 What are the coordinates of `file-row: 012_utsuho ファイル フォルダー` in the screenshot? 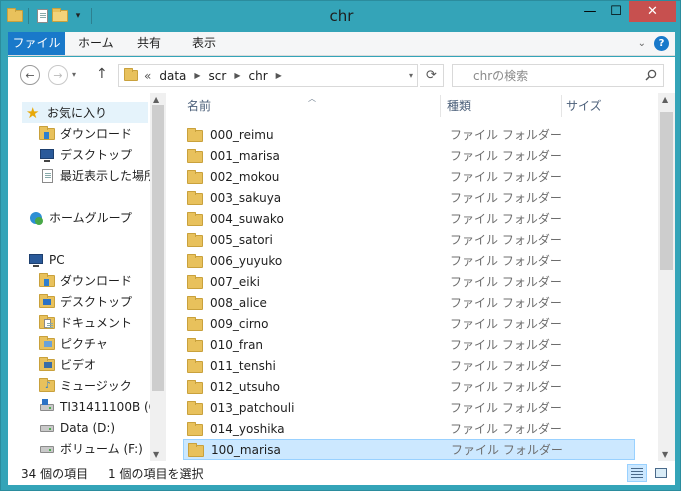 It's located at (409, 386).